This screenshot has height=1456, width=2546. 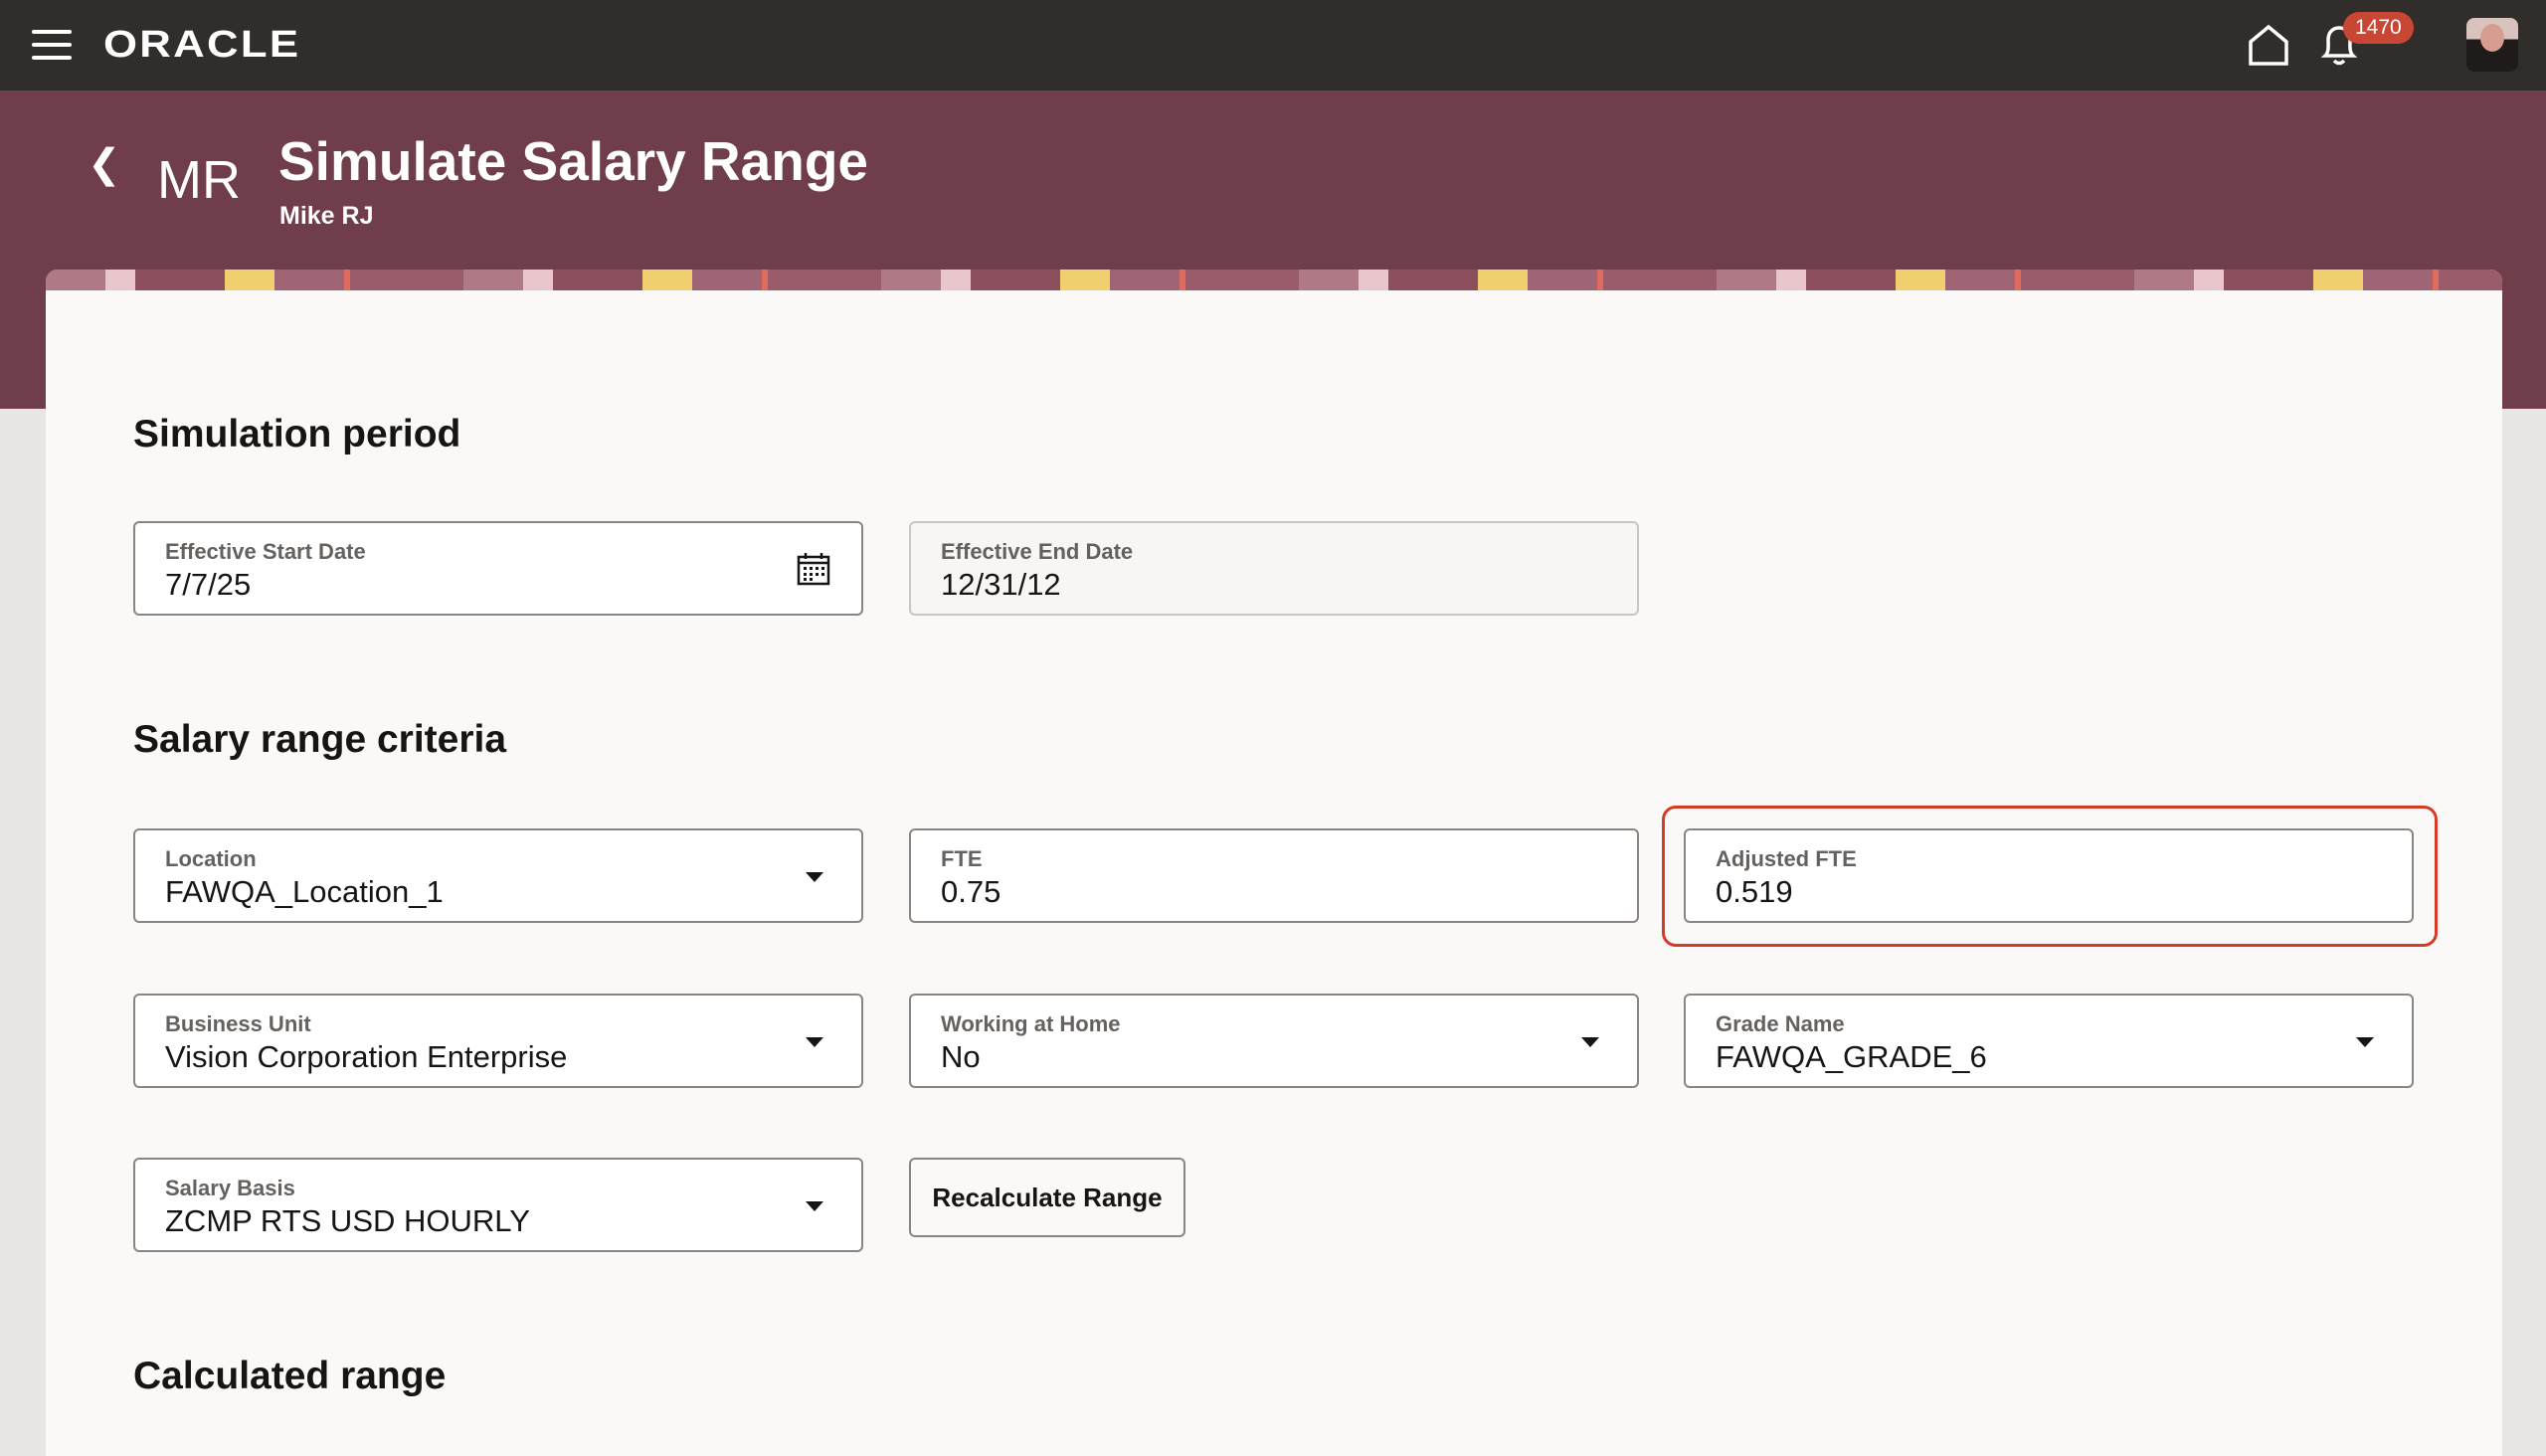 I want to click on field-value: Vision Corporation Enterprise, so click(x=366, y=1056).